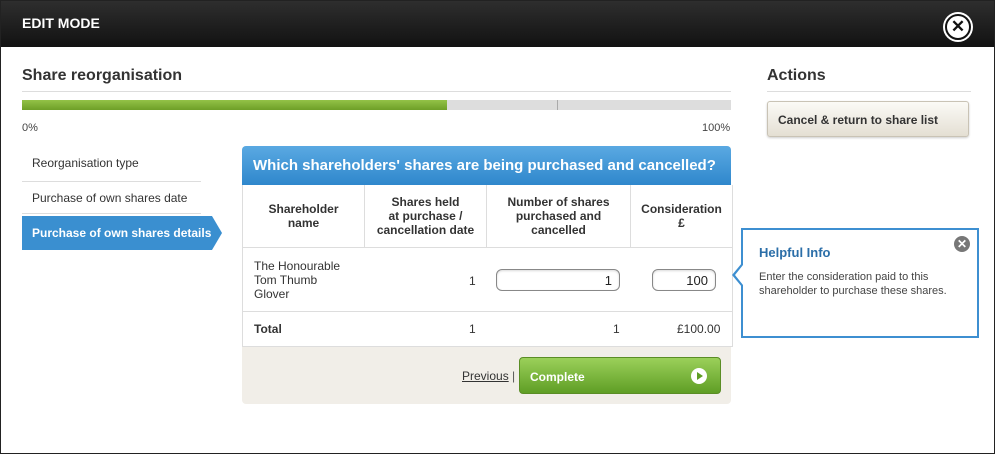 The height and width of the screenshot is (454, 995). I want to click on complete-button: Complete, so click(620, 375).